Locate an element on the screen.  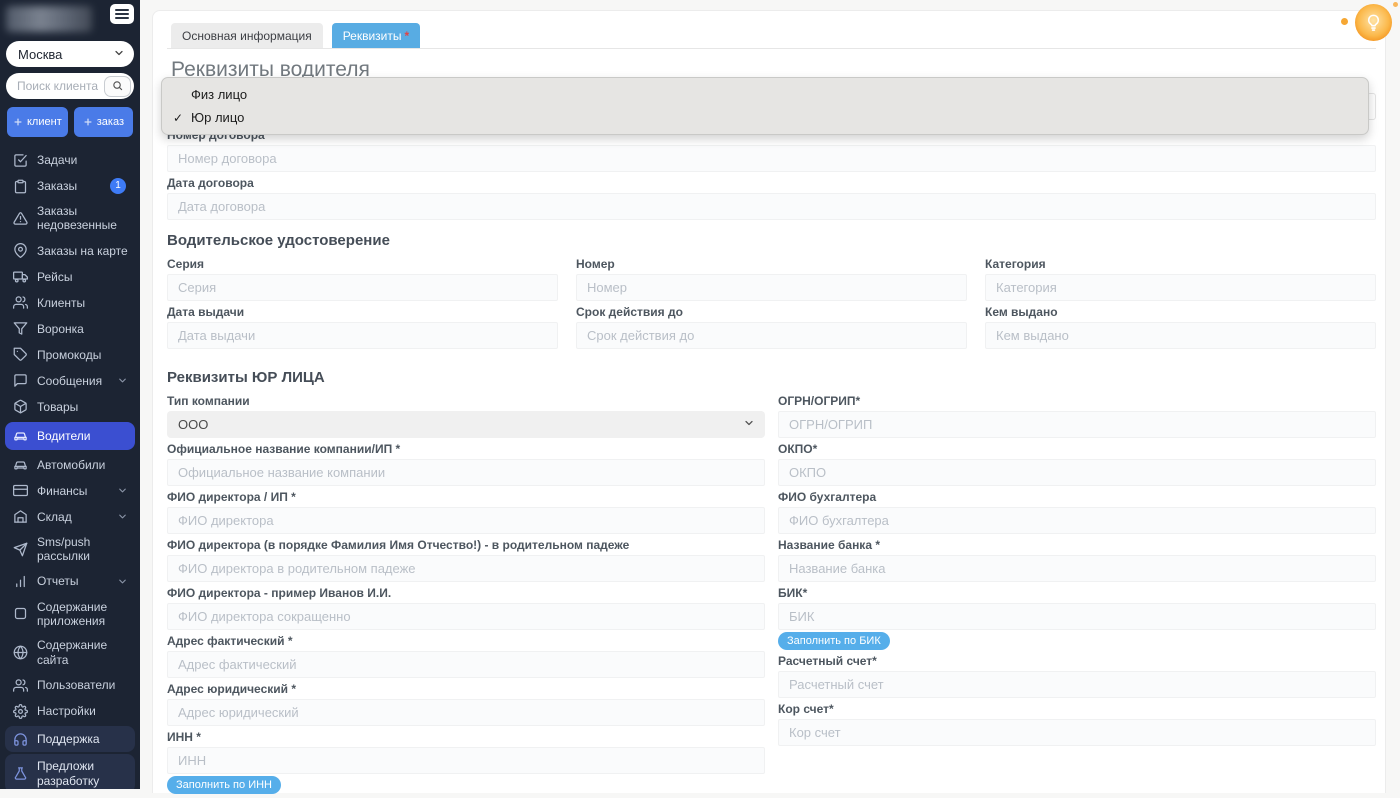
fill-by-button: Заполнить по ИНН is located at coordinates (224, 785).